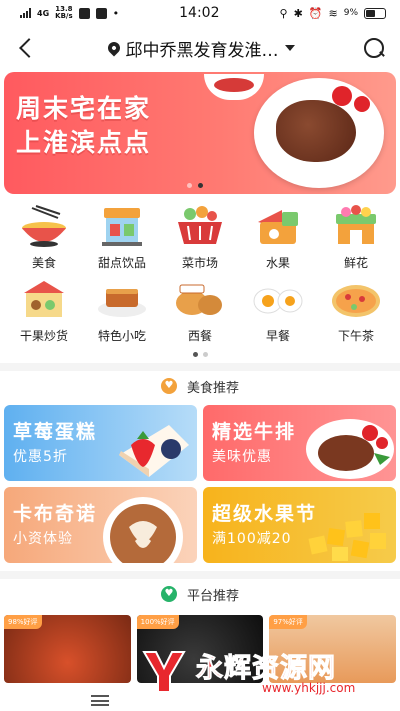 The image size is (400, 711). I want to click on platform-section-header: 平台推荐, so click(200, 594).